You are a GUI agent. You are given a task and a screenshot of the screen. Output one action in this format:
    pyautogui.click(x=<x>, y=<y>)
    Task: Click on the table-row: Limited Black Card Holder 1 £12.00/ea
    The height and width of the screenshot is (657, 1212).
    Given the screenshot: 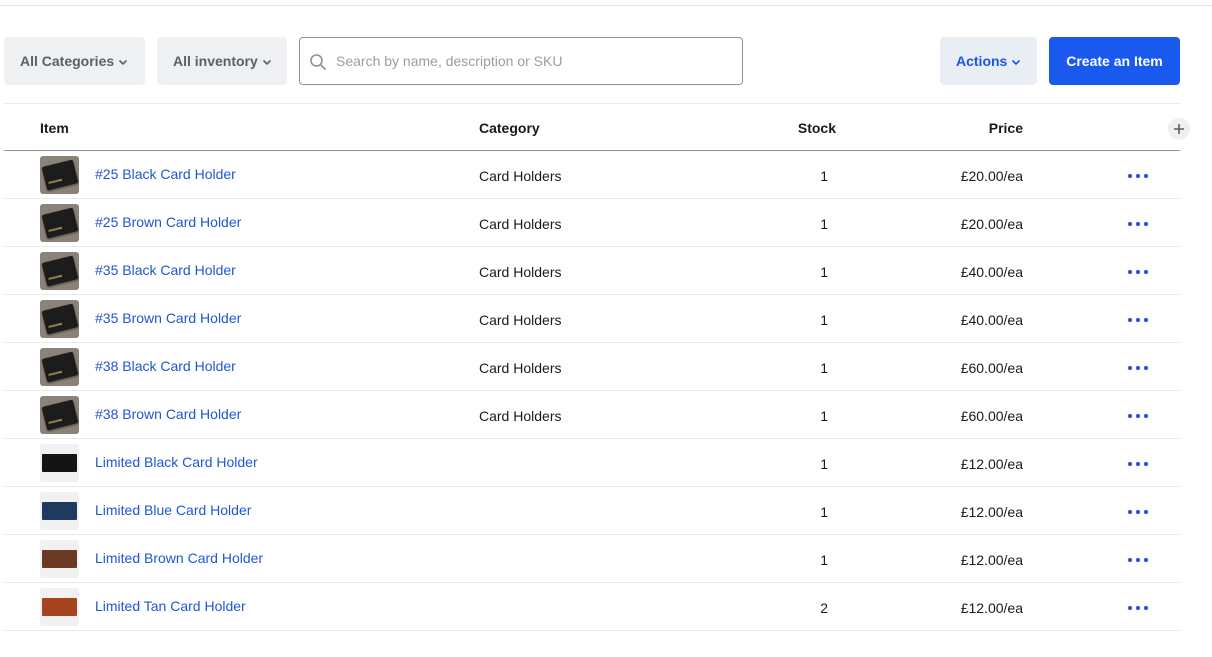 What is the action you would take?
    pyautogui.click(x=592, y=463)
    